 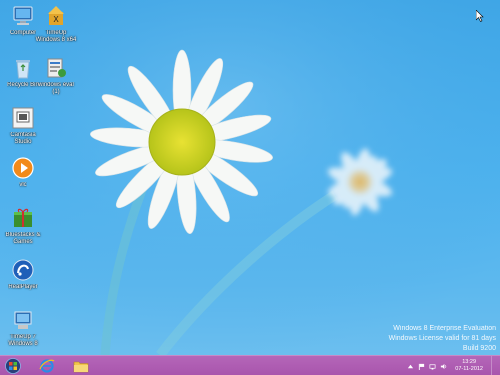 I want to click on network-icon, so click(x=432, y=366).